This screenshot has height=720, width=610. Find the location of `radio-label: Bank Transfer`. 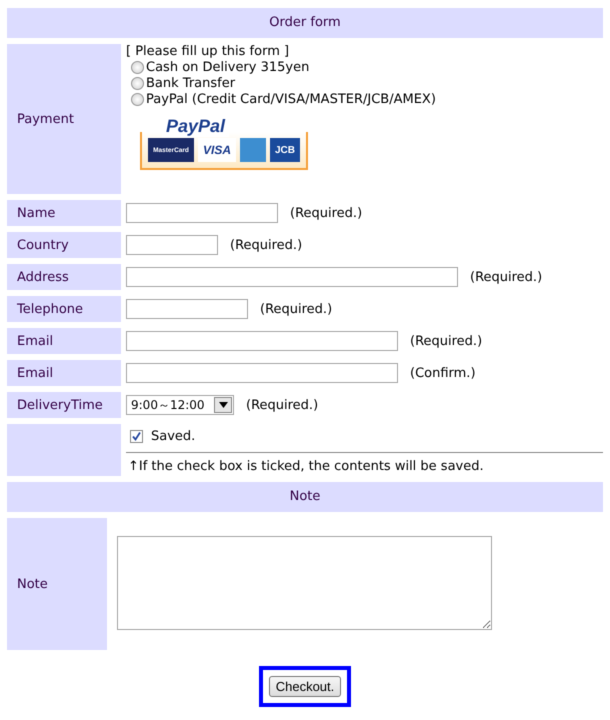

radio-label: Bank Transfer is located at coordinates (191, 83).